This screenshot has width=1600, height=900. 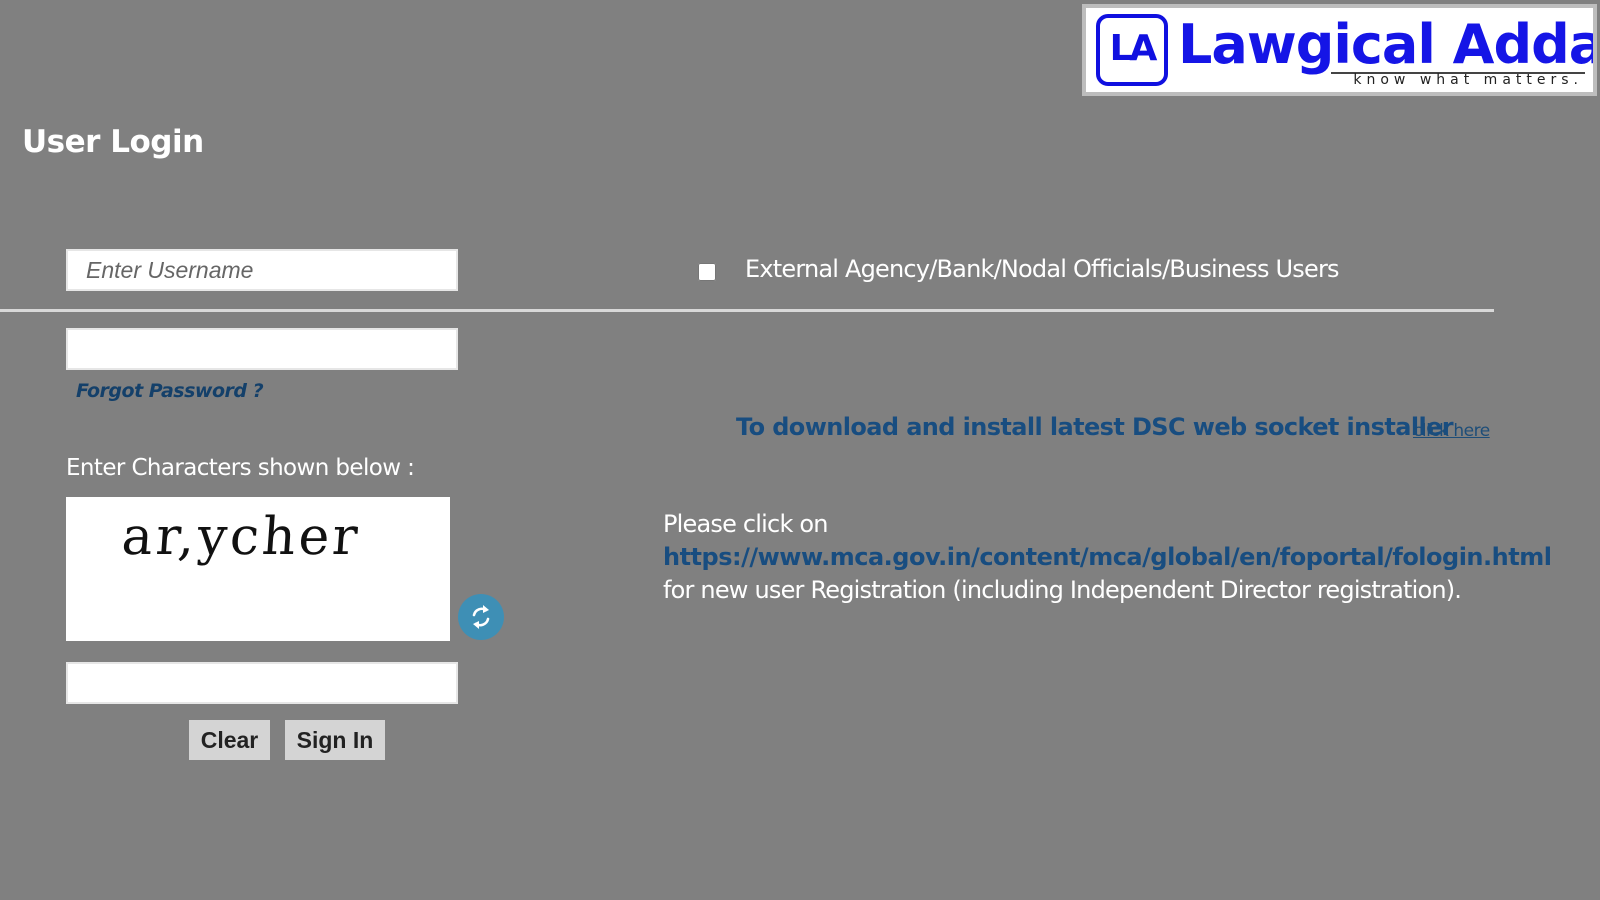 What do you see at coordinates (1385, 44) in the screenshot?
I see `logo-brand-name: Lawgical Adda` at bounding box center [1385, 44].